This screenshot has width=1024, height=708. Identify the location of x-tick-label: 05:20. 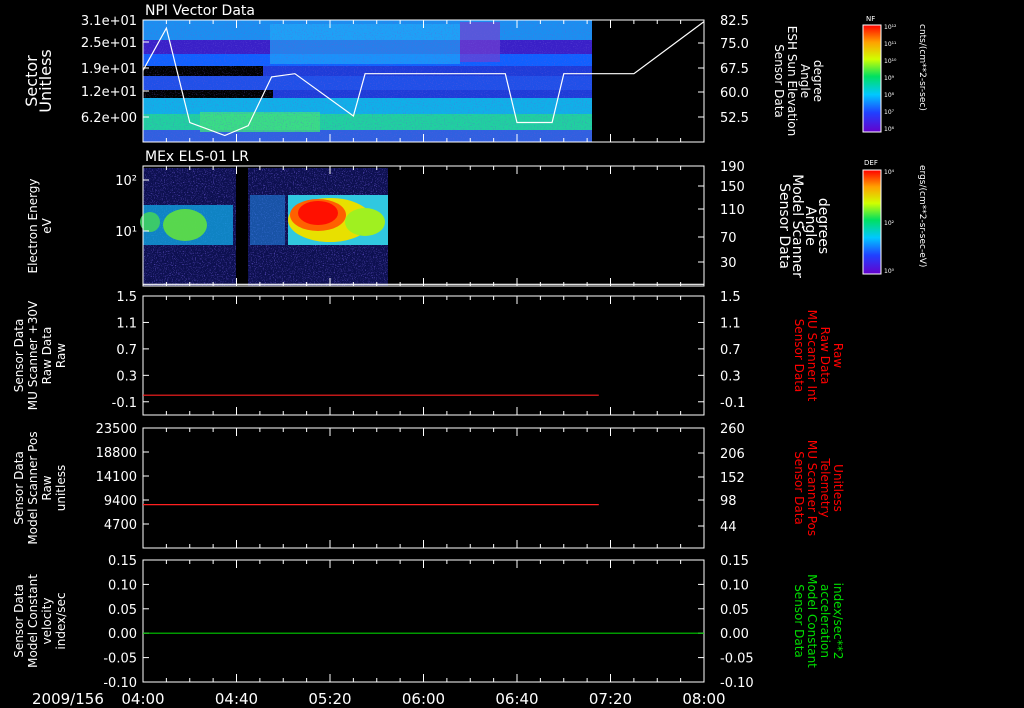
(329, 699).